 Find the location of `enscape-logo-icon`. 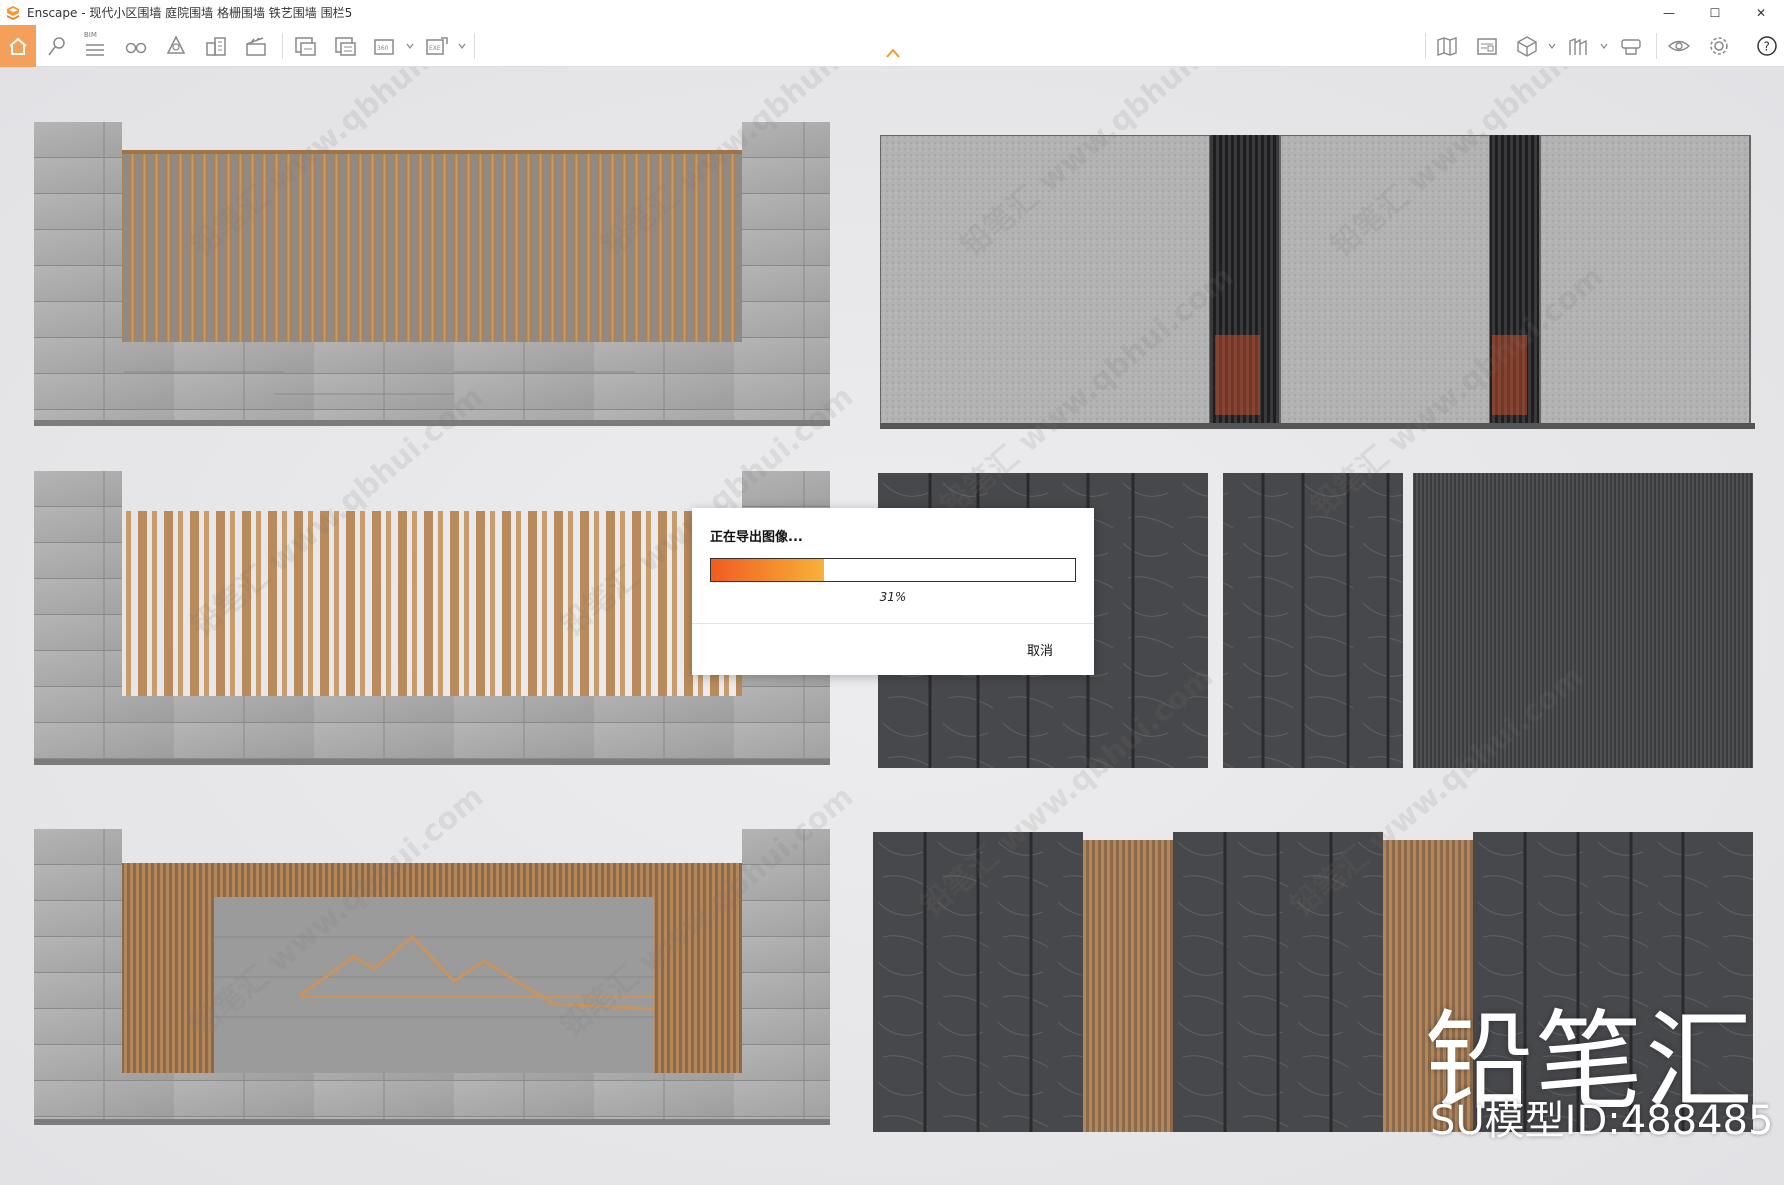

enscape-logo-icon is located at coordinates (13, 12).